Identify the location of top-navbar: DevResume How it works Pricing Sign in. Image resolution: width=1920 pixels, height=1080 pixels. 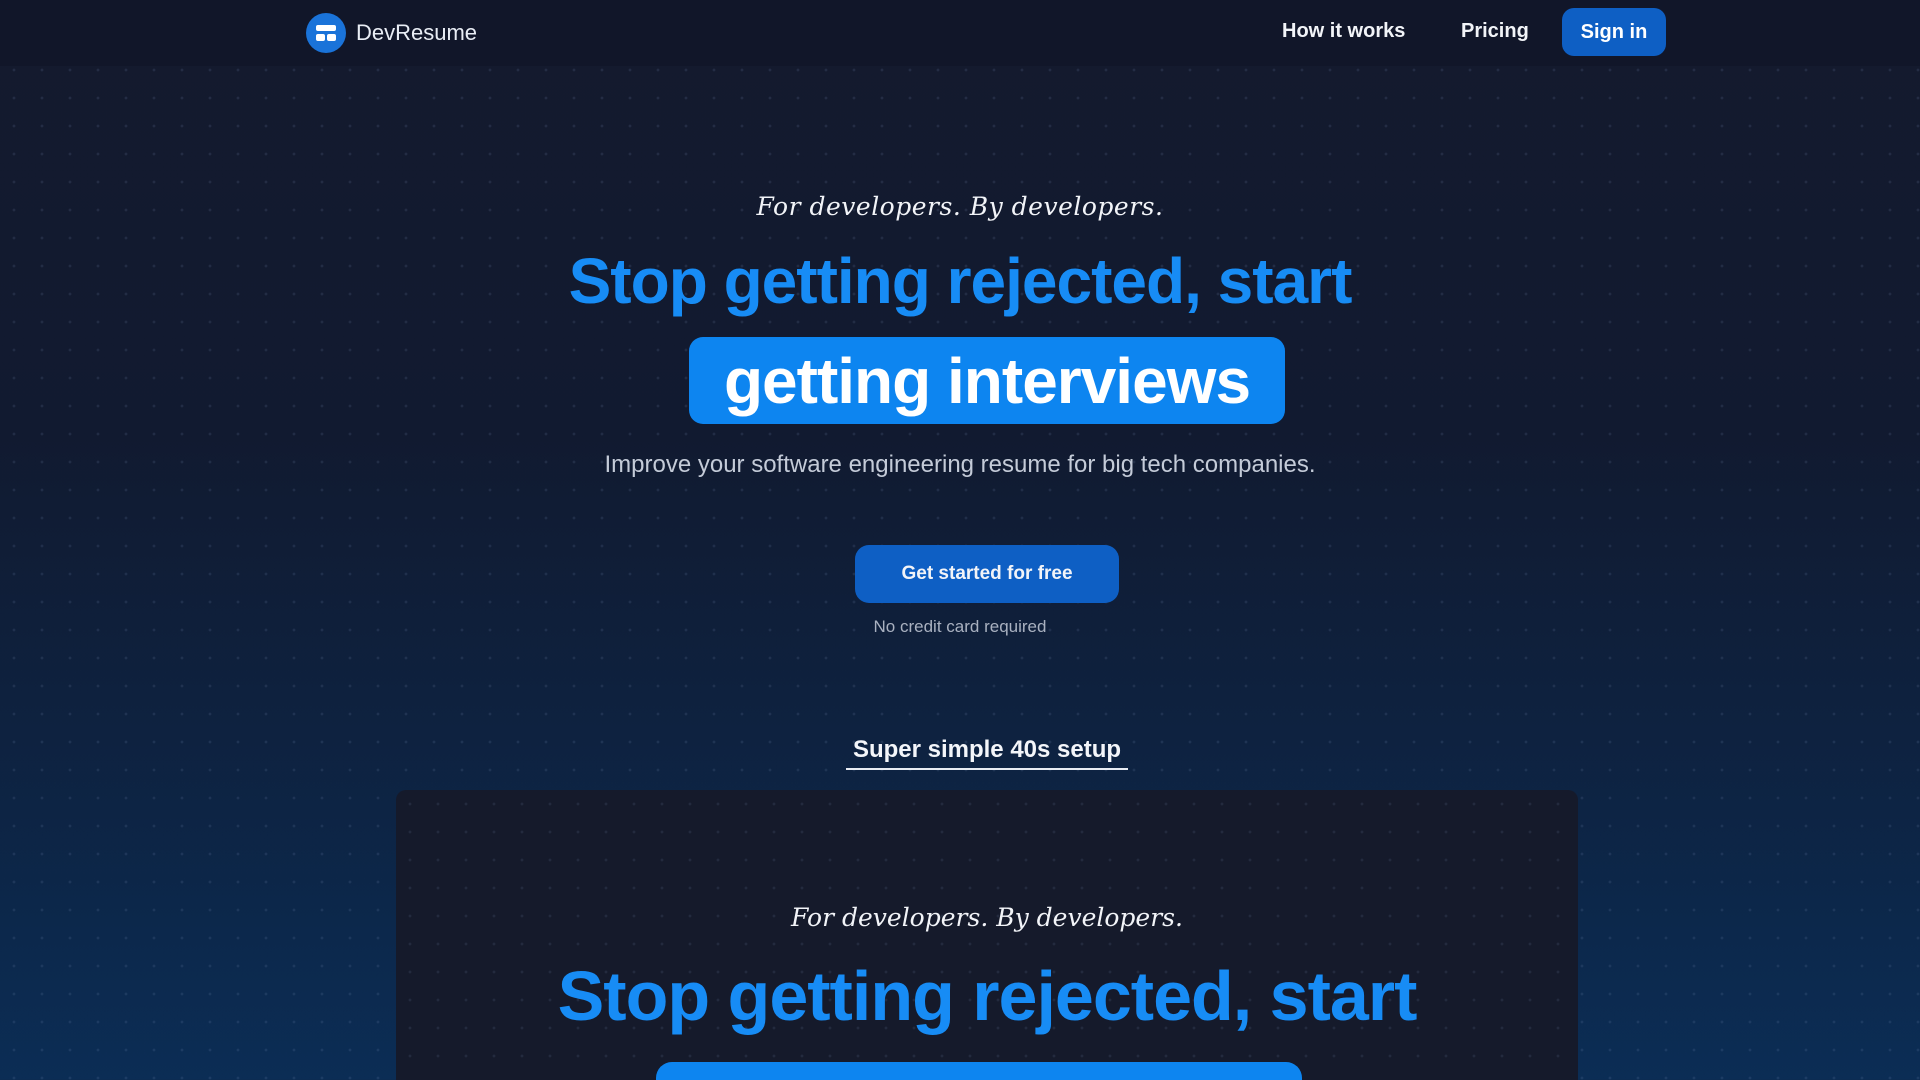
(960, 33).